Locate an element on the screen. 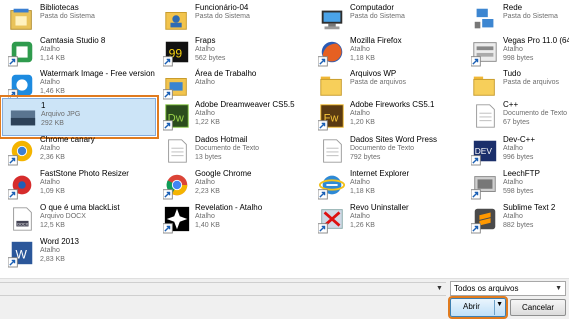 The width and height of the screenshot is (569, 319). file-item: Dados Hotmail Documento de Texto 13 bytes is located at coordinates (233, 151).